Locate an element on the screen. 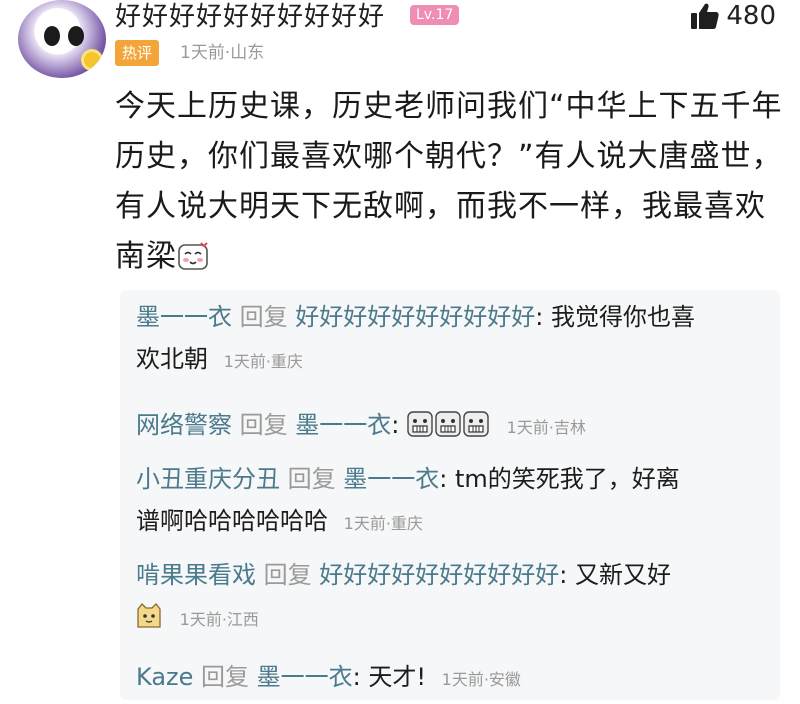  comment-meta: 1天前·山东 is located at coordinates (222, 53).